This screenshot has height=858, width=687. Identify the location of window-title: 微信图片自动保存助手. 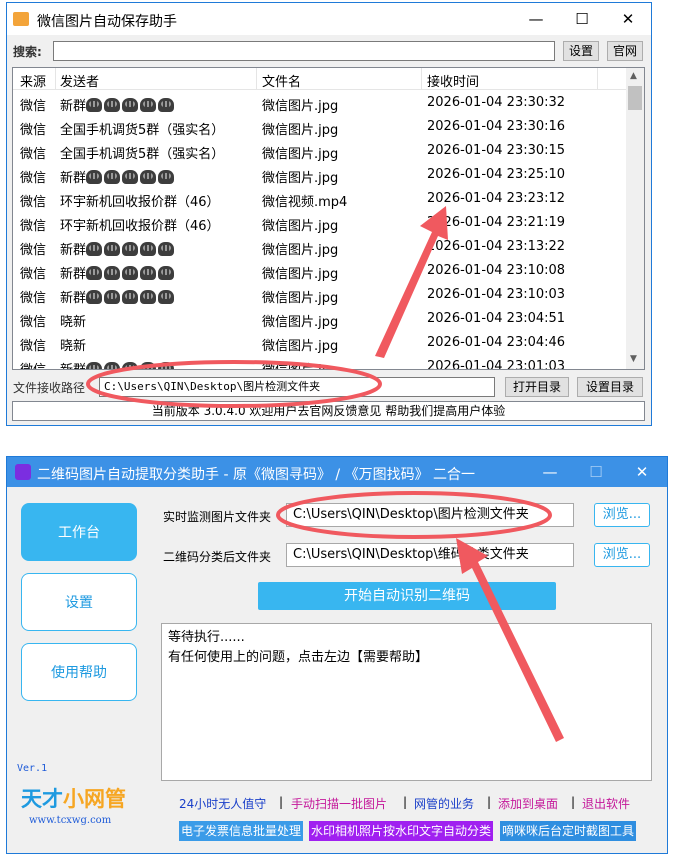
(107, 22).